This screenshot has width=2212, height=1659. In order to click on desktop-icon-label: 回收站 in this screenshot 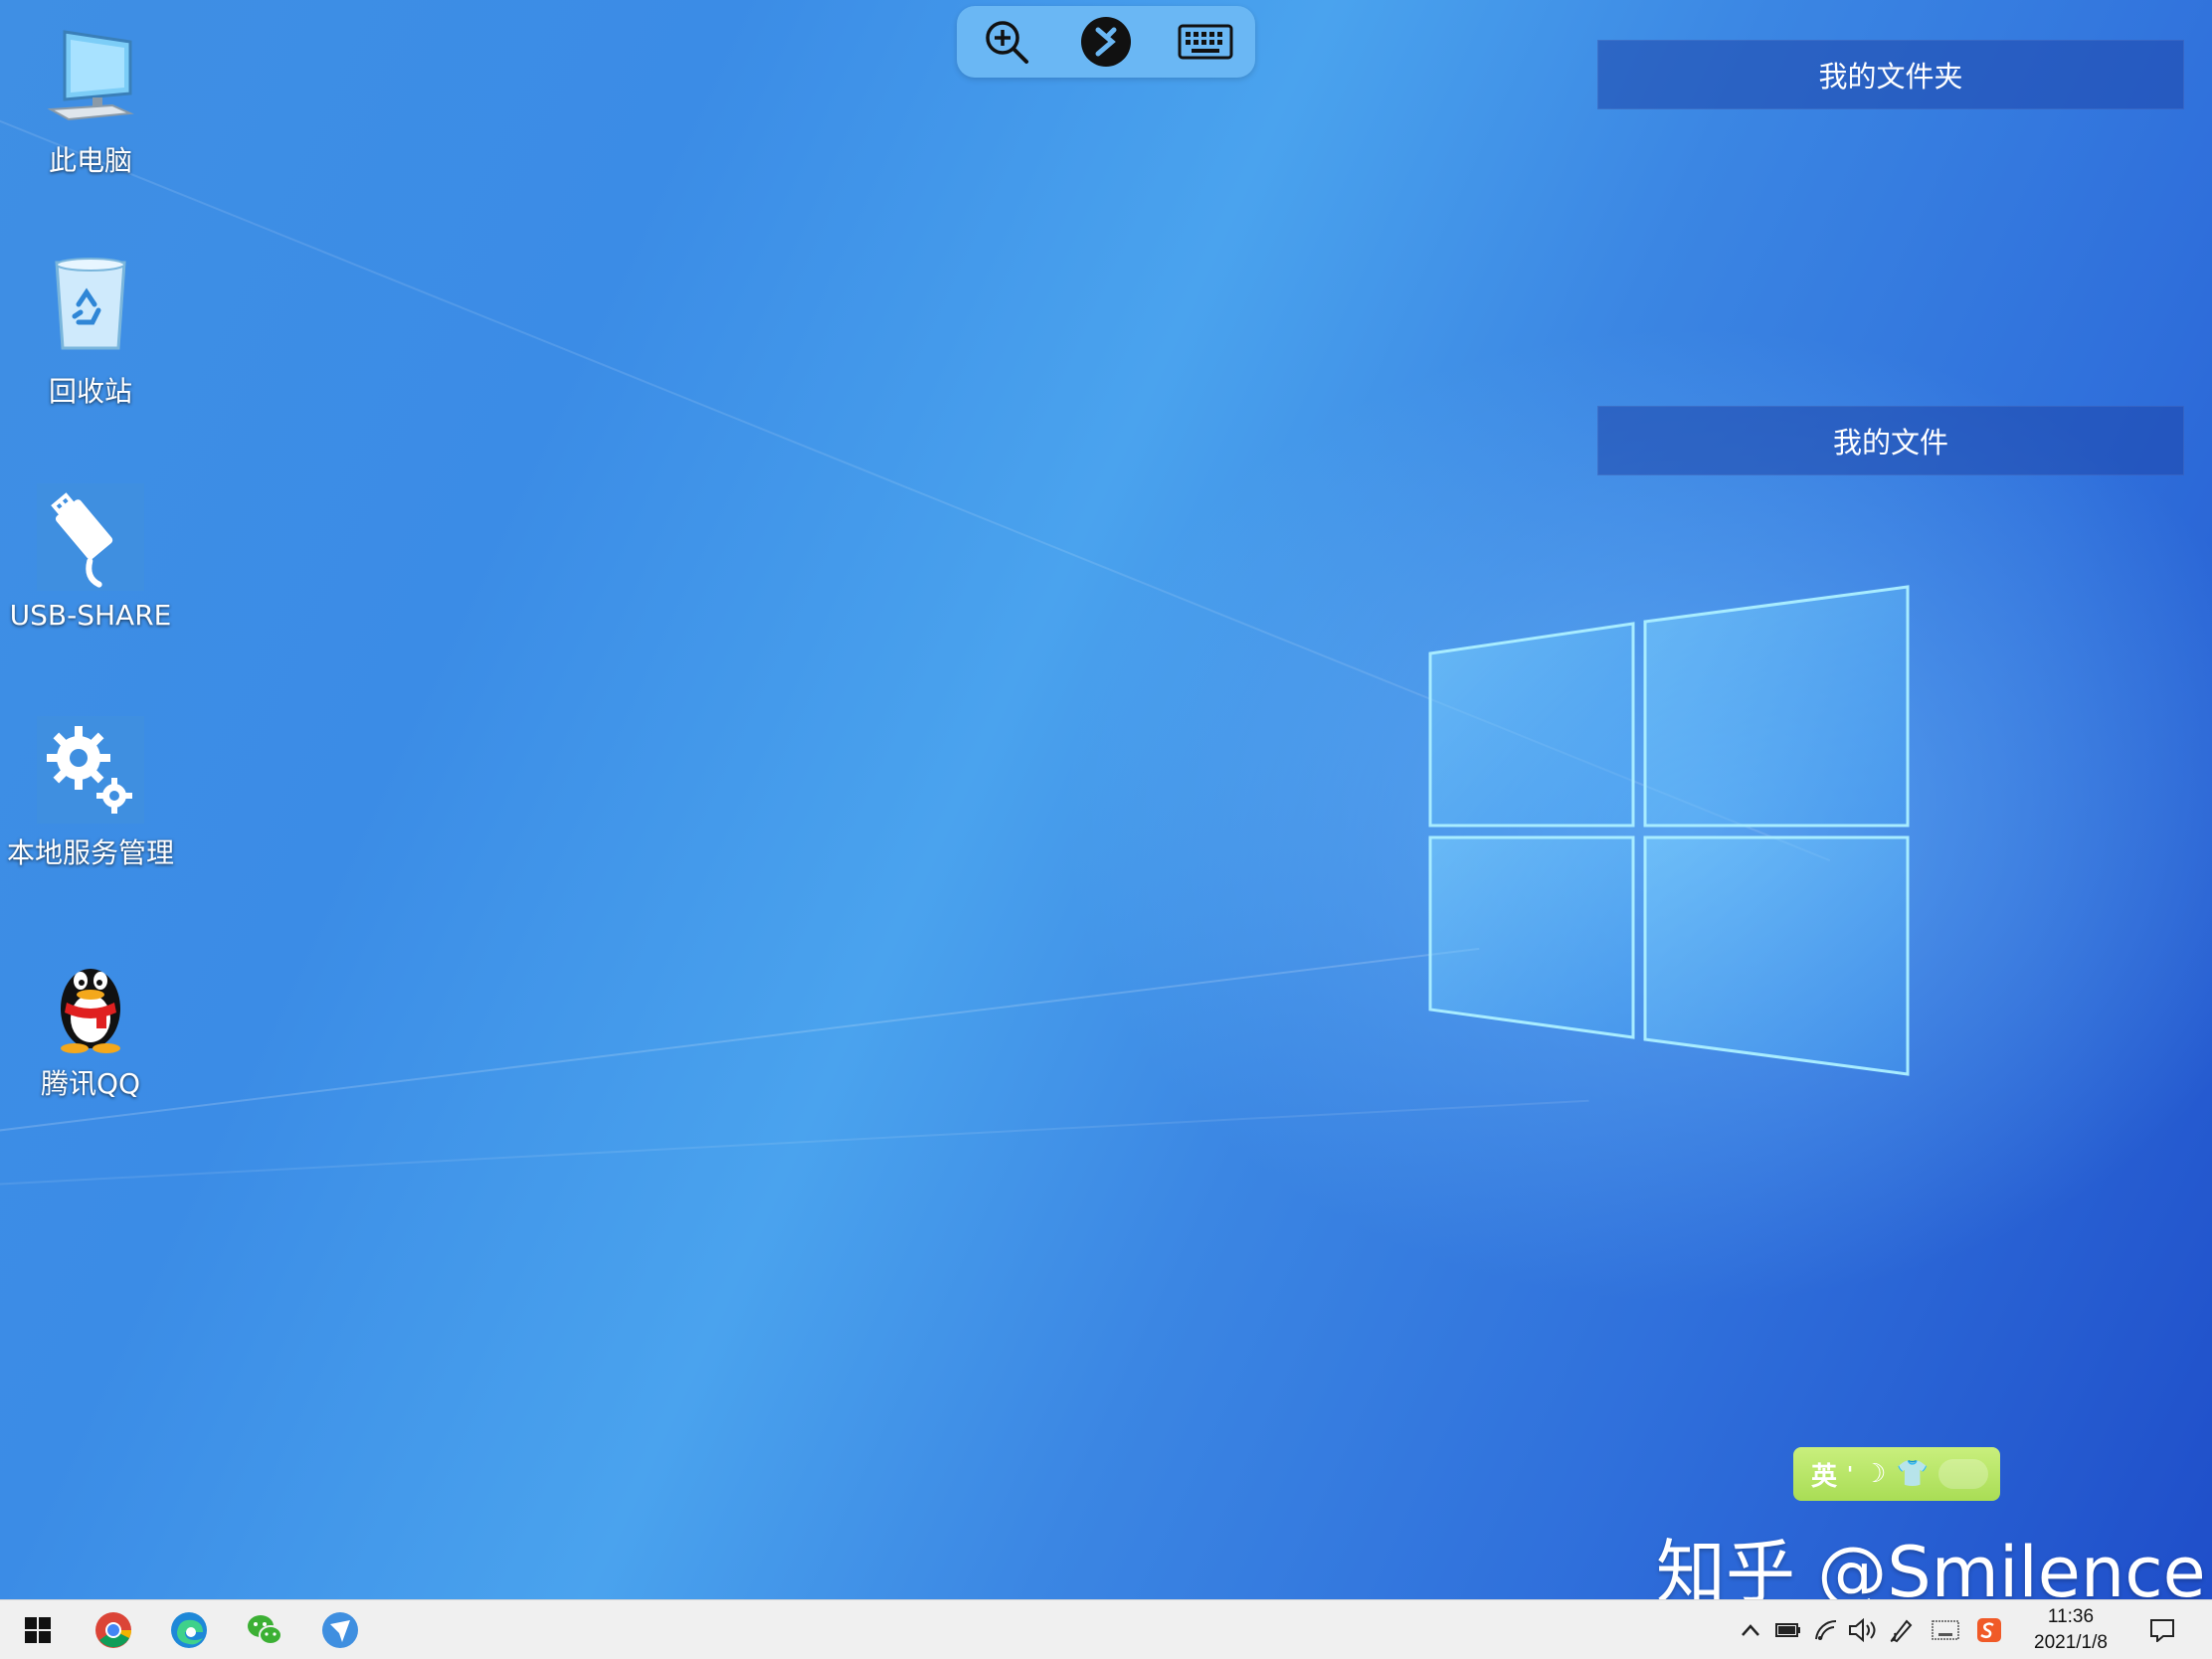, I will do `click(90, 391)`.